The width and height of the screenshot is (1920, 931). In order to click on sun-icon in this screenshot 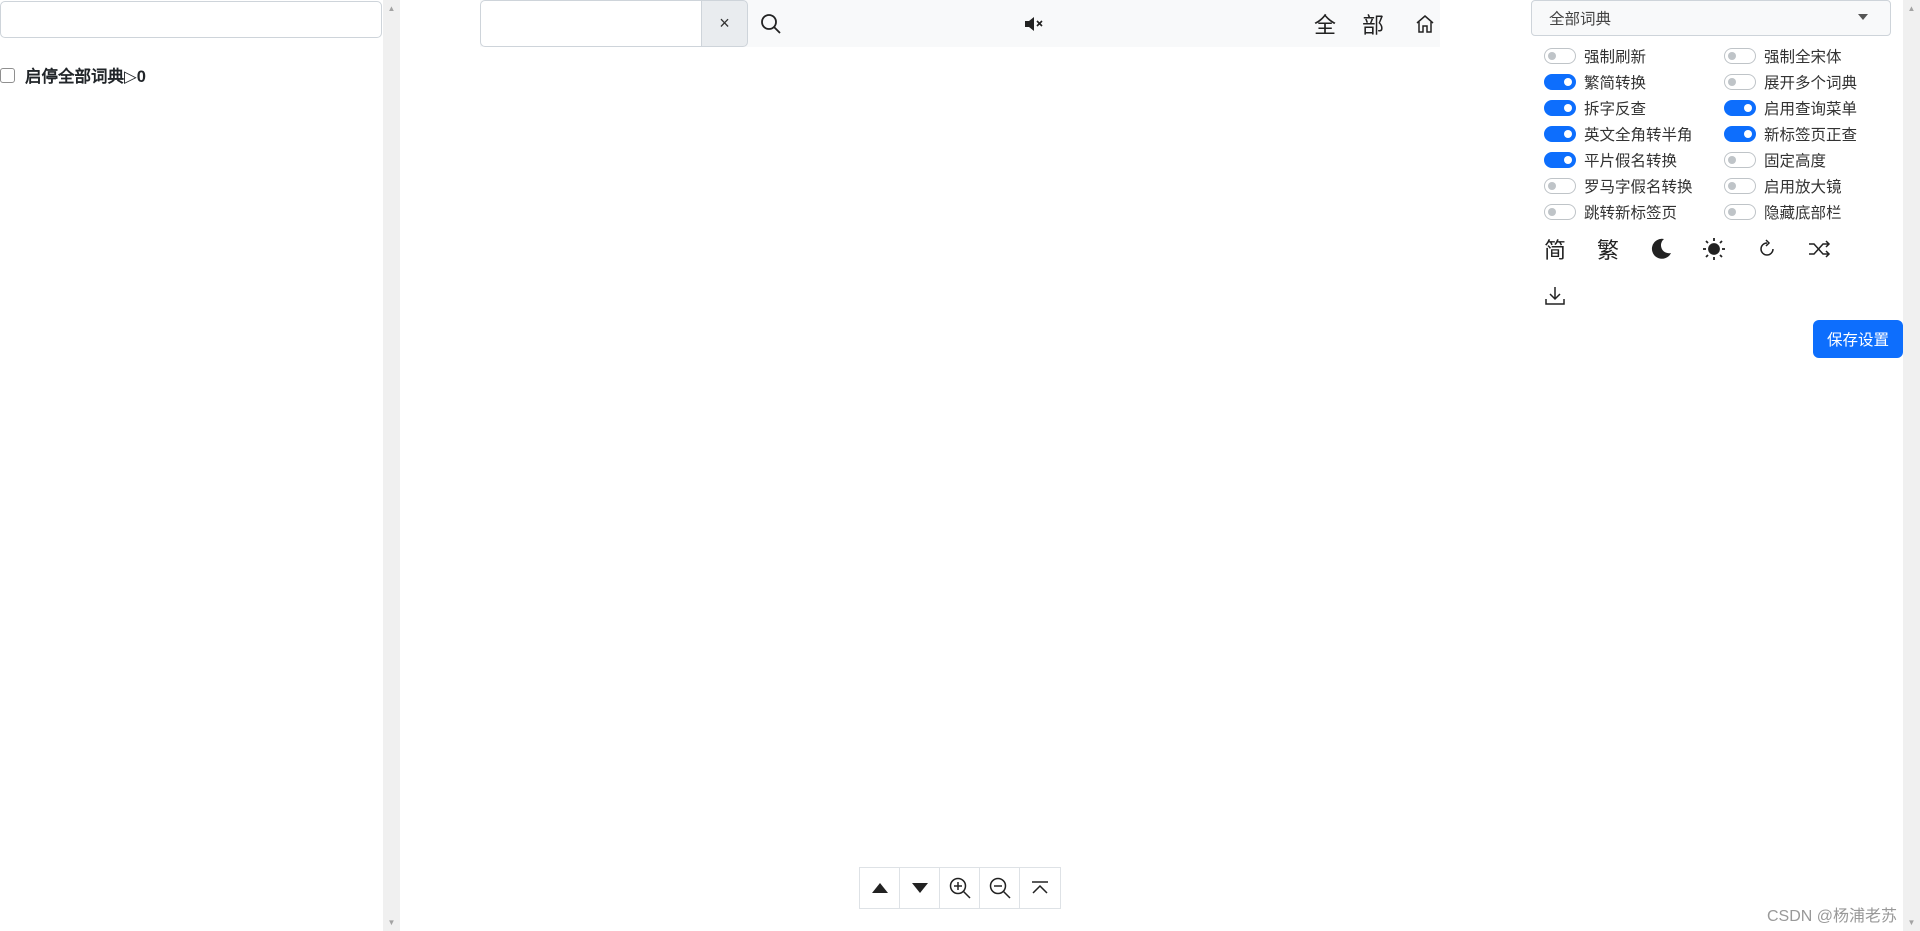, I will do `click(1714, 249)`.